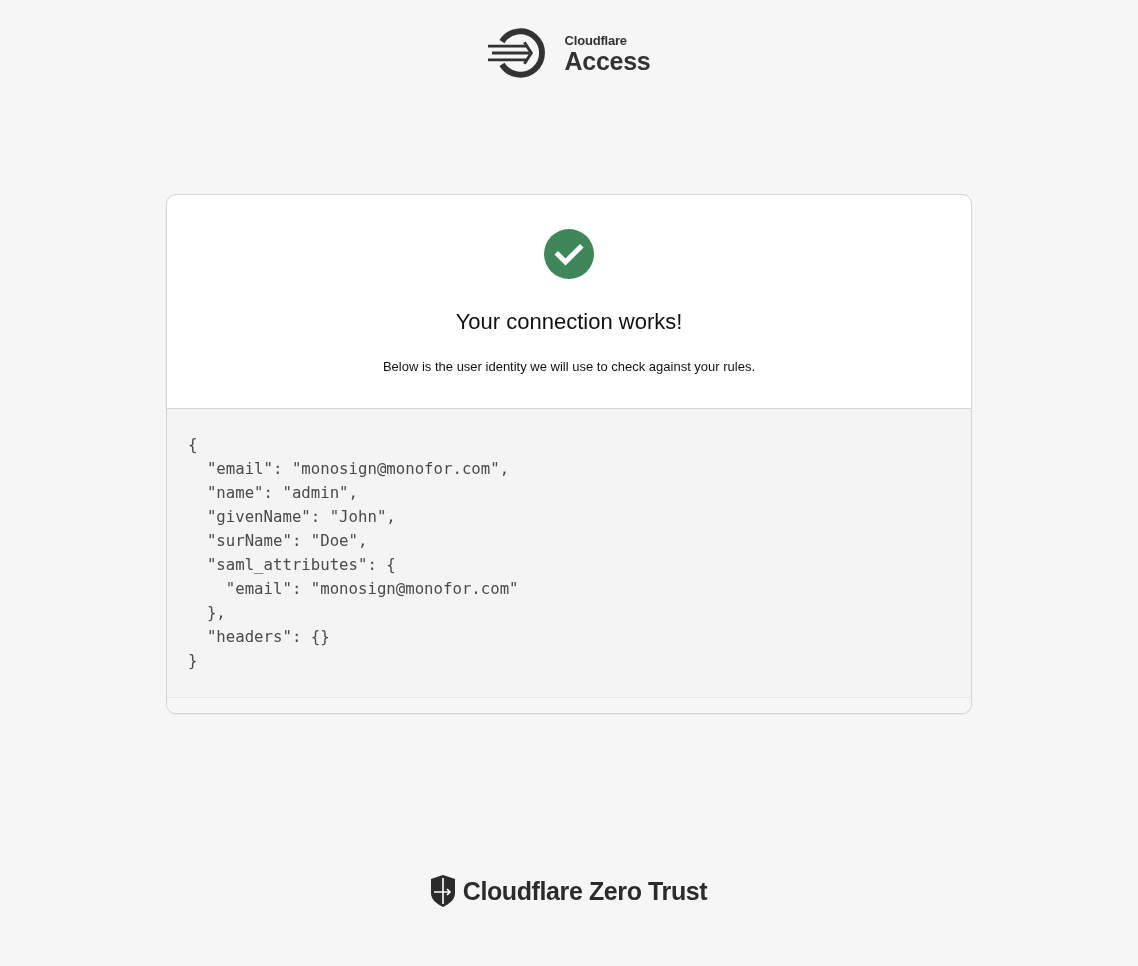 This screenshot has width=1138, height=966. I want to click on code-line: "name": "admin",, so click(281, 493).